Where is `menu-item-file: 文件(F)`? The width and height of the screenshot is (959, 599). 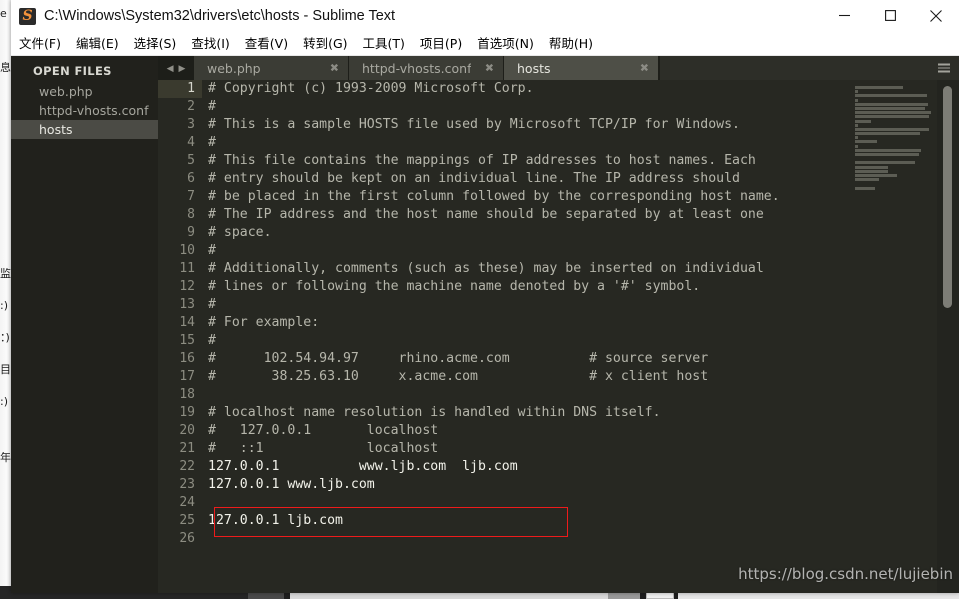 menu-item-file: 文件(F) is located at coordinates (40, 44).